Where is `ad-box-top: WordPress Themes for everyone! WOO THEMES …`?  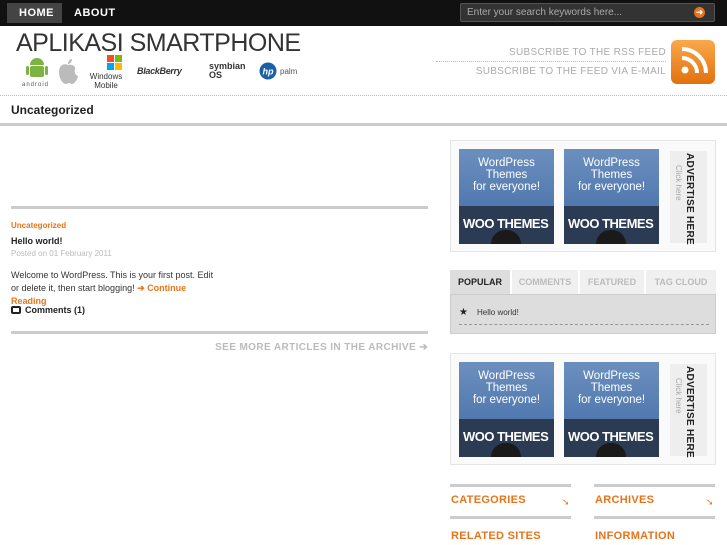
ad-box-top: WordPress Themes for everyone! WOO THEMES … is located at coordinates (583, 196).